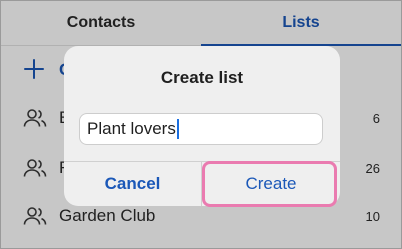 Image resolution: width=402 pixels, height=249 pixels. Describe the element at coordinates (177, 129) in the screenshot. I see `text-caret` at that location.